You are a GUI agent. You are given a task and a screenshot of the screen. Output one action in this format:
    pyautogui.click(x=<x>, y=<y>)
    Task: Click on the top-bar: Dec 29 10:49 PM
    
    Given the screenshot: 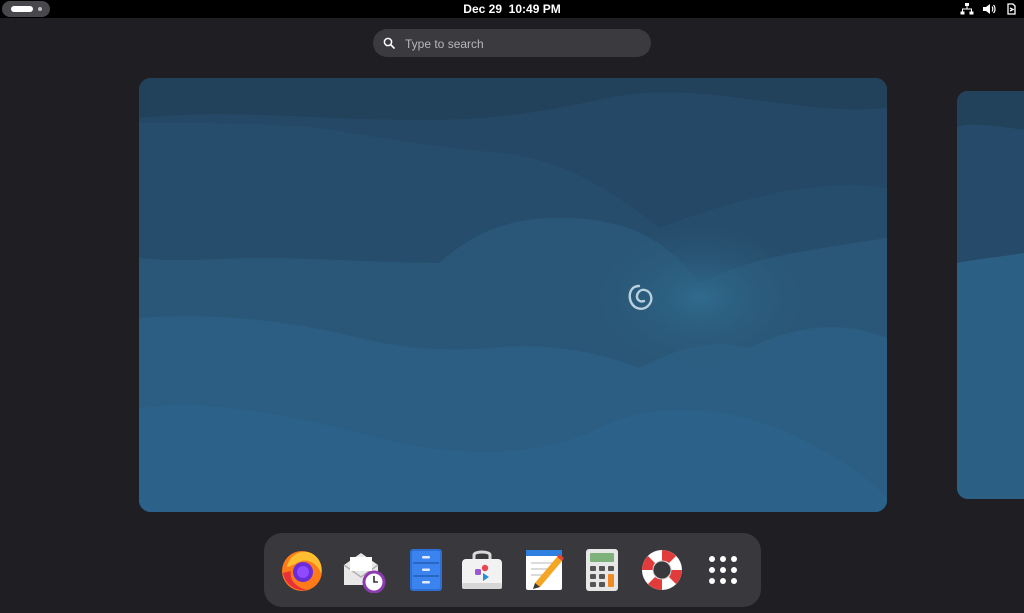 What is the action you would take?
    pyautogui.click(x=512, y=9)
    